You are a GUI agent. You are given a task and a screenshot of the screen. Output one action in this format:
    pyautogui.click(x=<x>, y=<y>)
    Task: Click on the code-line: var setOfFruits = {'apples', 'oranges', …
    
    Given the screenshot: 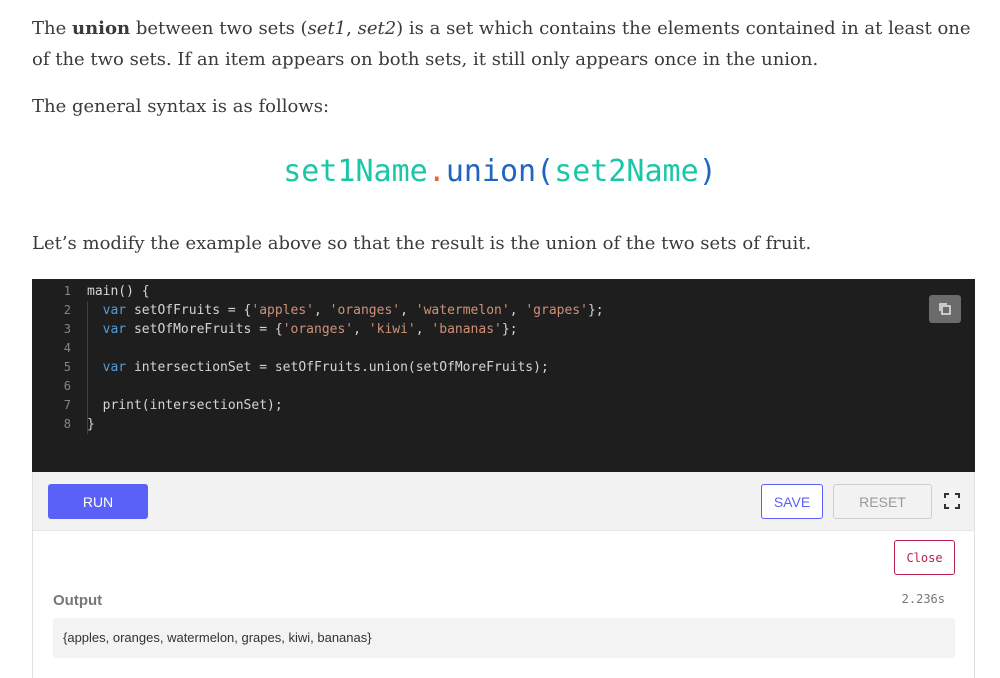 What is the action you would take?
    pyautogui.click(x=353, y=310)
    